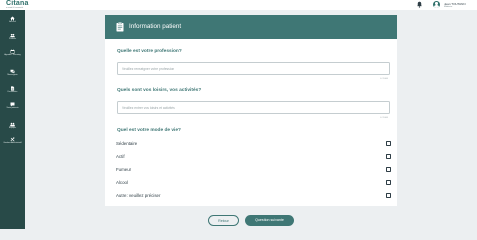 The width and height of the screenshot is (477, 240). I want to click on sidebar-item-label: Accueil, so click(12, 22).